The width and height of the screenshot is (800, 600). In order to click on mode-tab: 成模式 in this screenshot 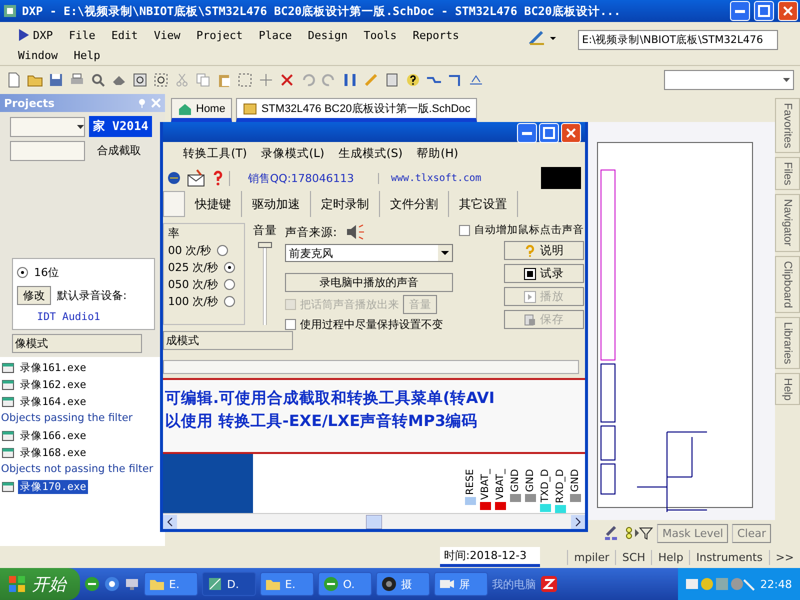, I will do `click(228, 340)`.